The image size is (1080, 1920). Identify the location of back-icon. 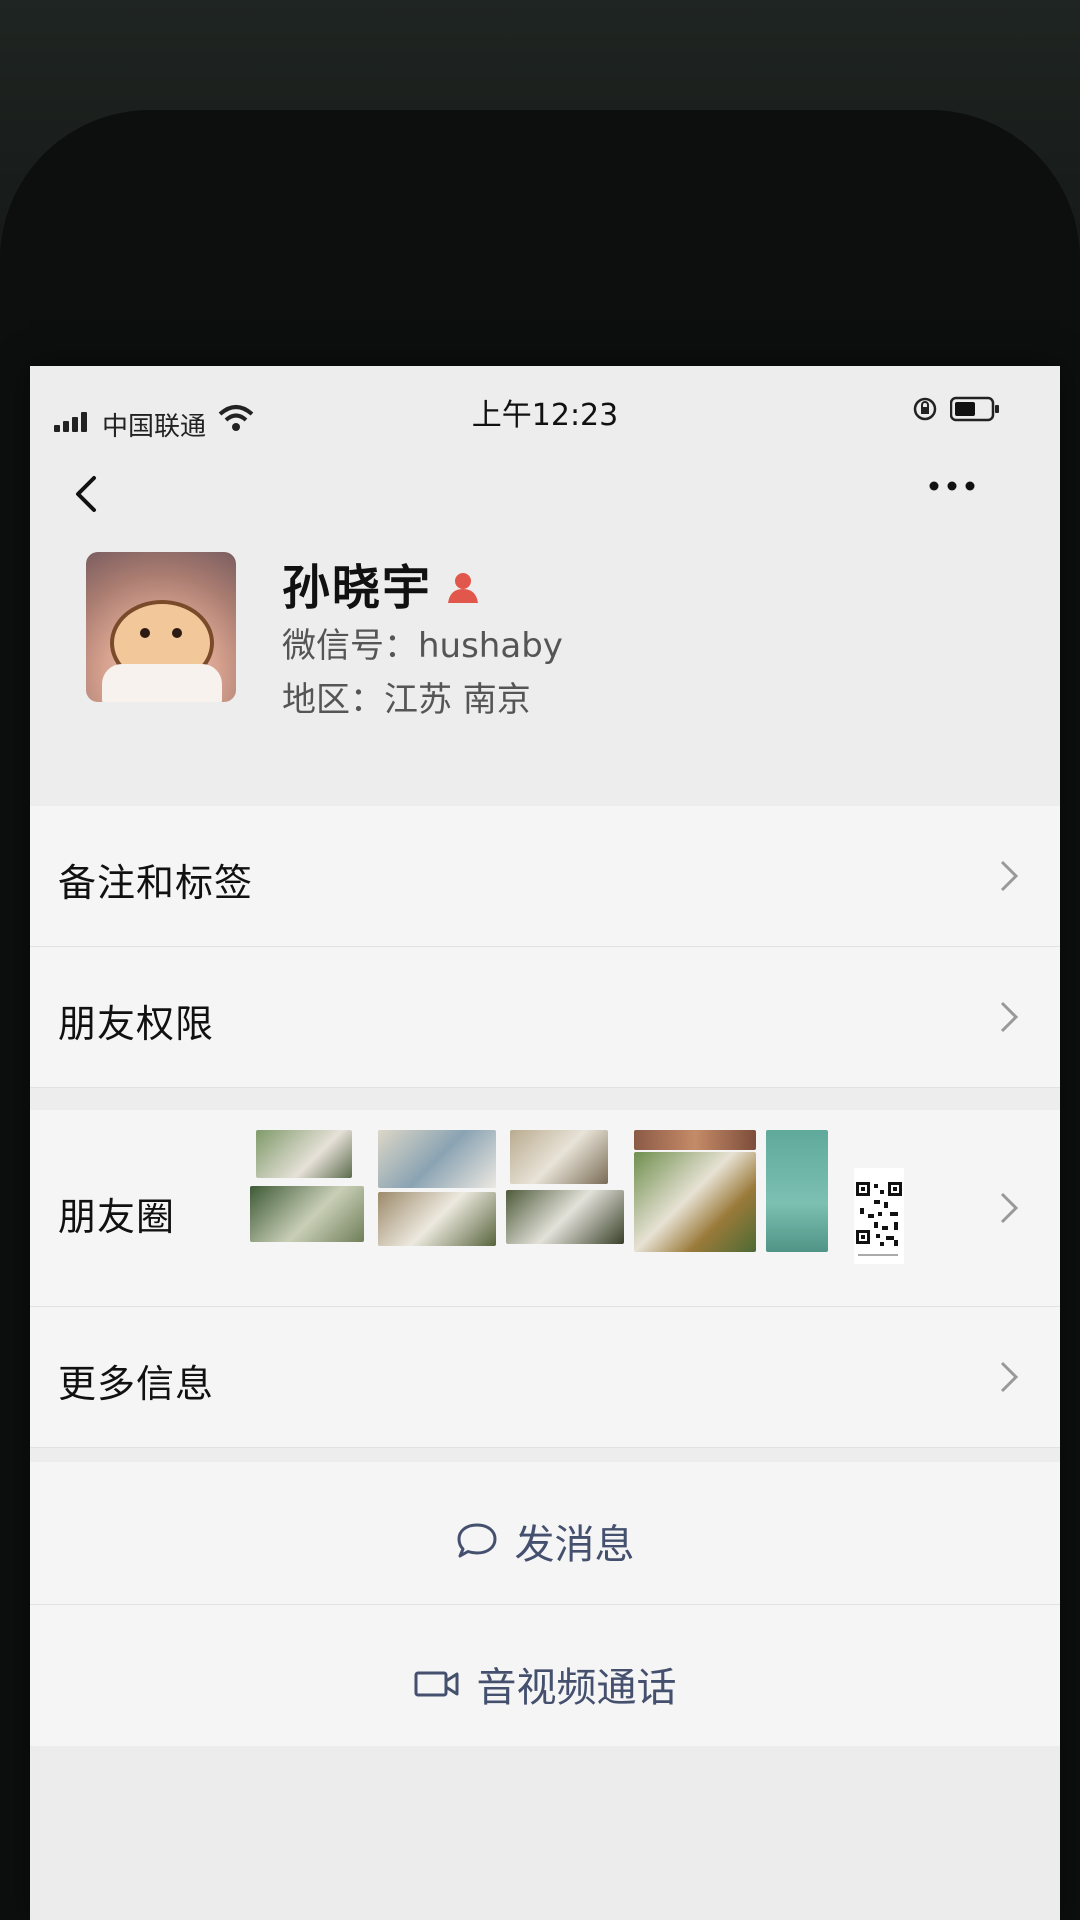
(86, 494).